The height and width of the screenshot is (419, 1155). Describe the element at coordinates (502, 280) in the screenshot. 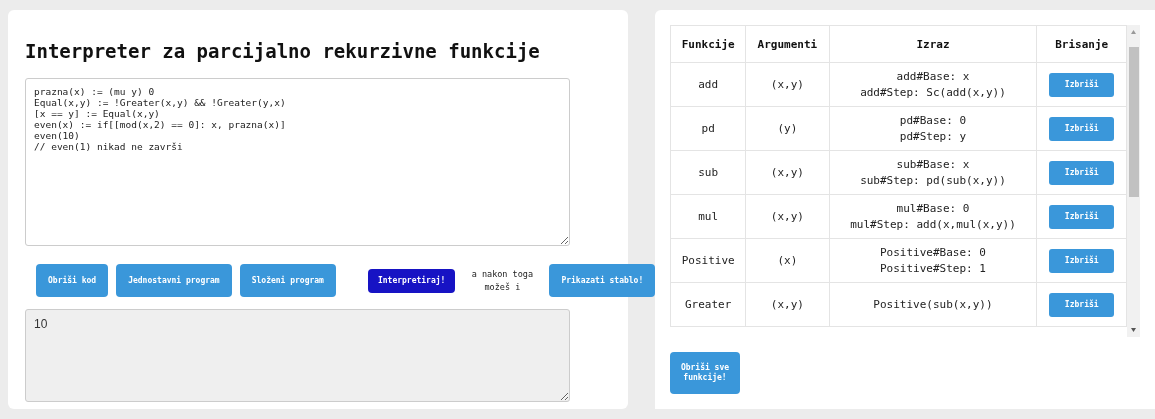

I see `hint-text: a nakon toga možeš i` at that location.